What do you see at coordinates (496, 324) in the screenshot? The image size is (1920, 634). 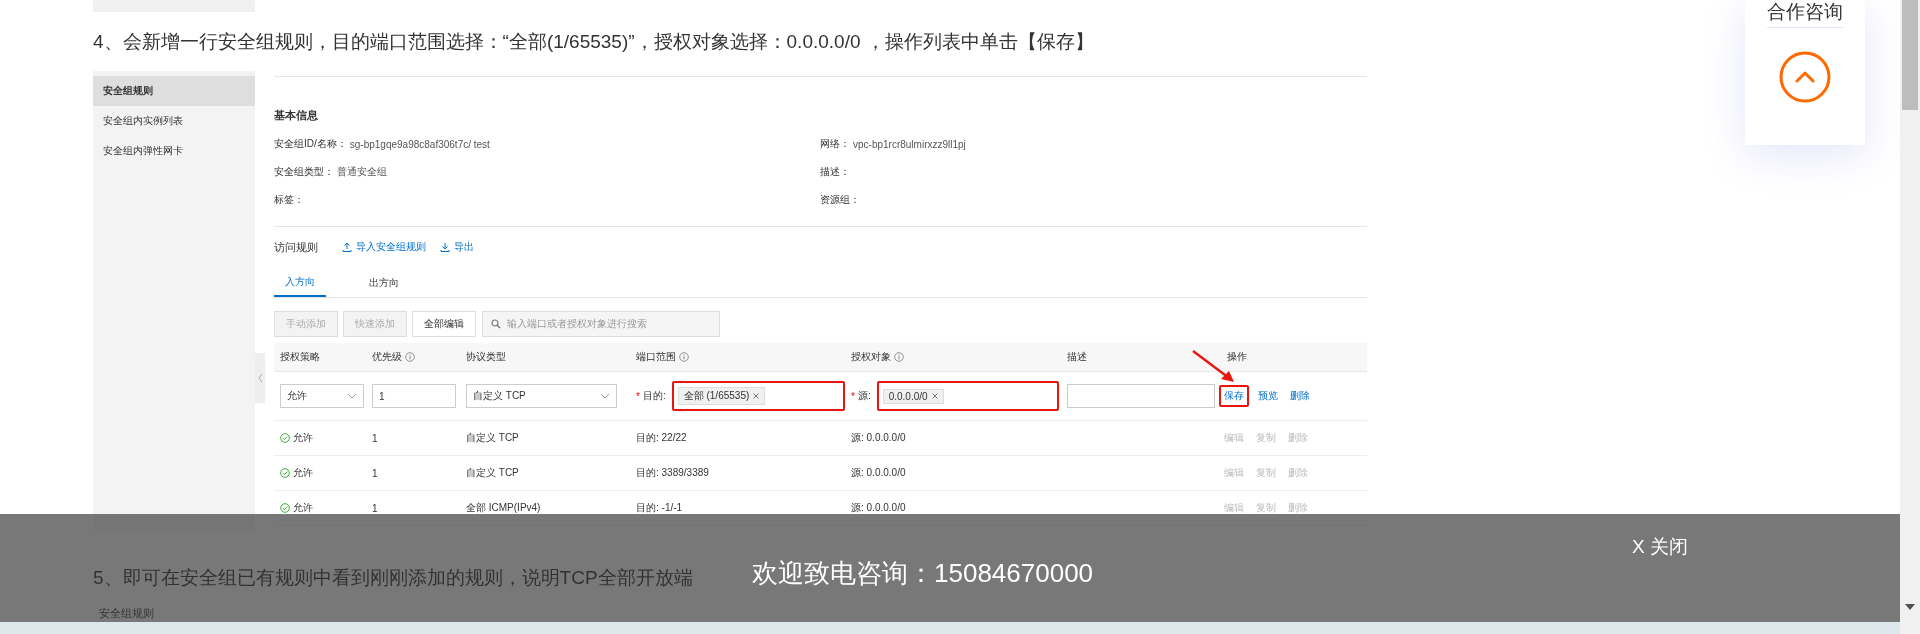 I see `search-icon` at bounding box center [496, 324].